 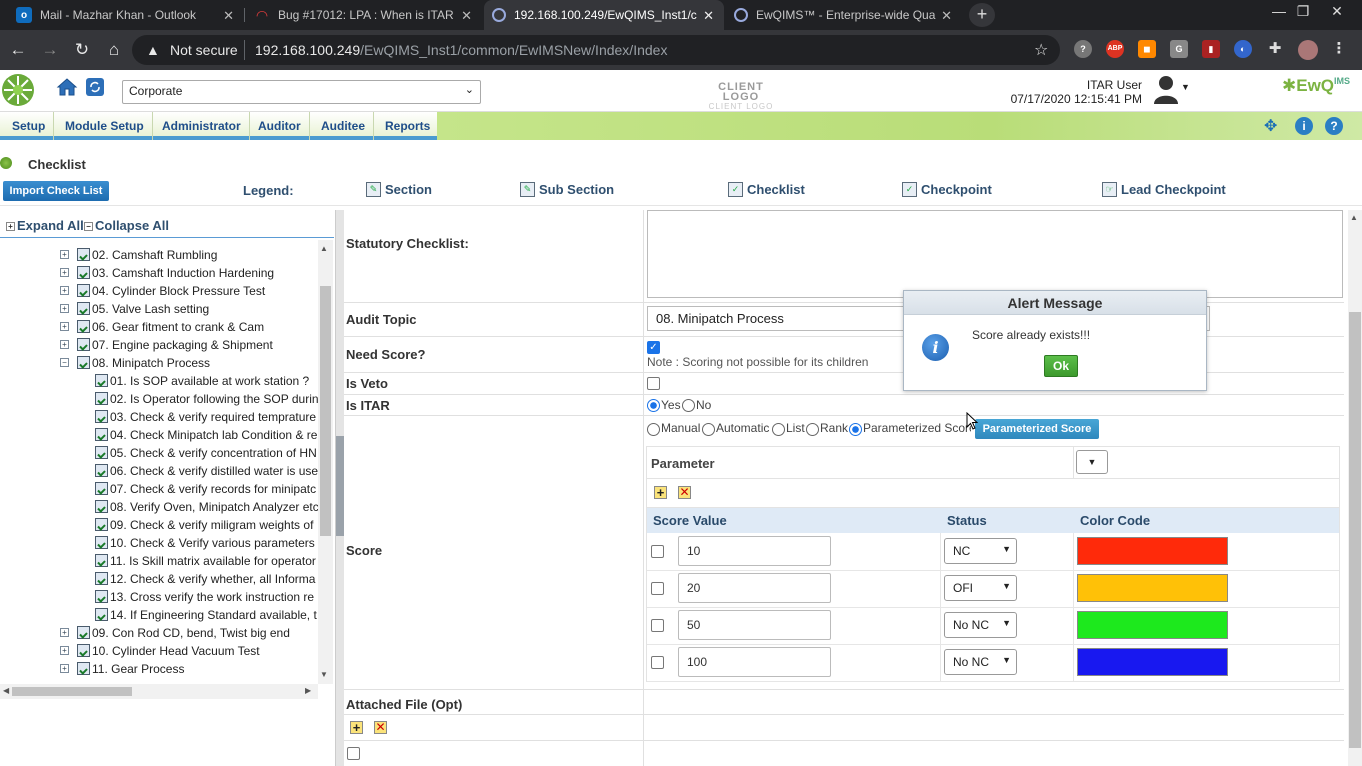 I want to click on tree-item: +04. Cylinder Block Pressure Test, so click(x=159, y=291).